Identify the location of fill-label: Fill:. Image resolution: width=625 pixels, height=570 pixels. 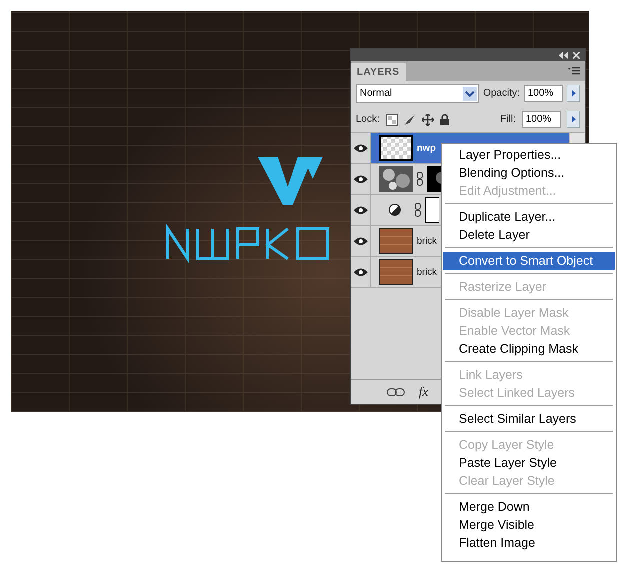
(508, 119).